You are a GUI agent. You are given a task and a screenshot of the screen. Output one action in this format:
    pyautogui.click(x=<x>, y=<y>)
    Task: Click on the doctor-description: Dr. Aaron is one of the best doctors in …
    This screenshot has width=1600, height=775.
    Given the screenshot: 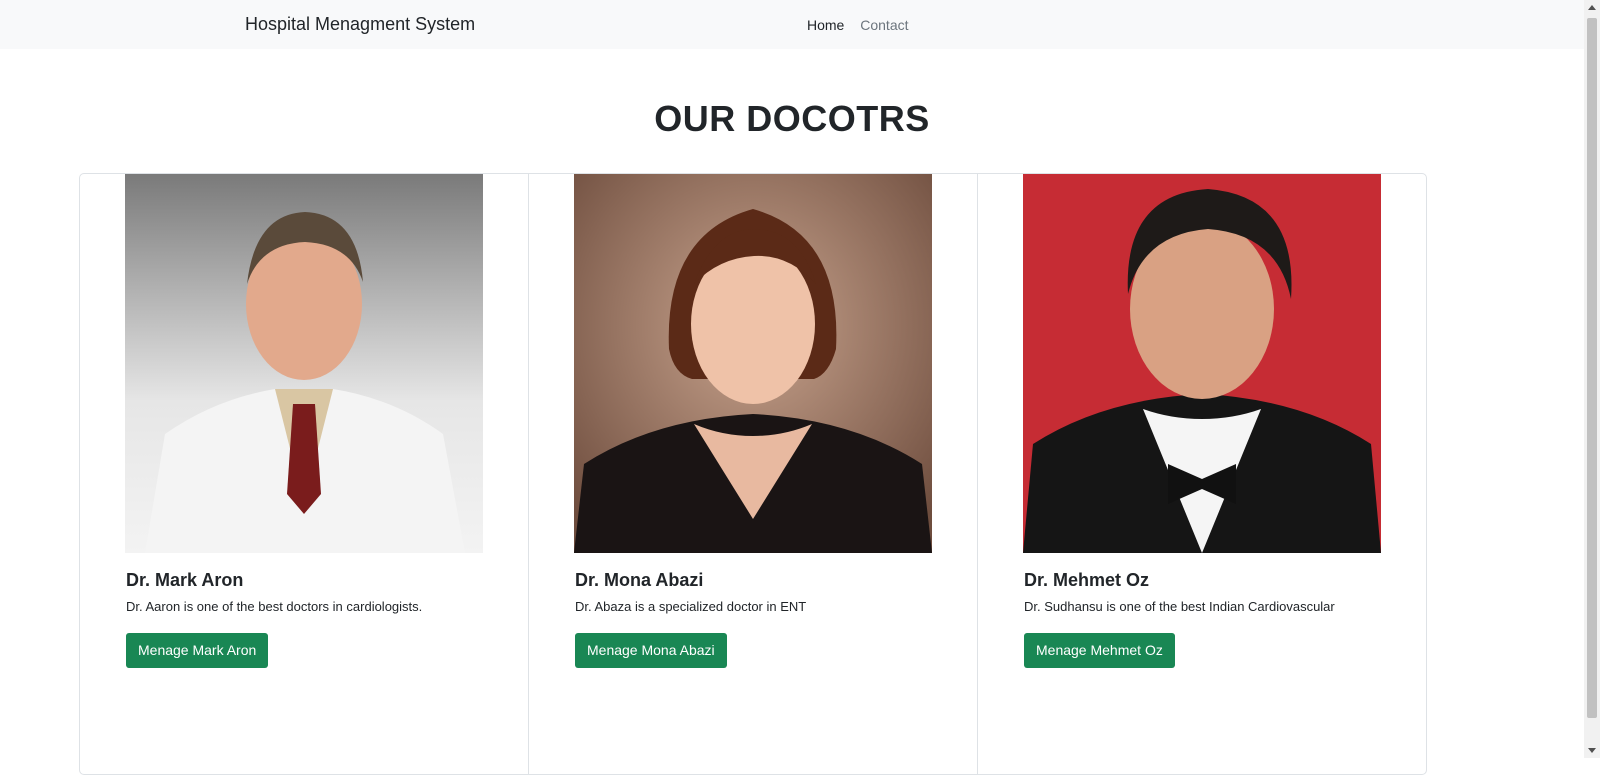 What is the action you would take?
    pyautogui.click(x=274, y=606)
    